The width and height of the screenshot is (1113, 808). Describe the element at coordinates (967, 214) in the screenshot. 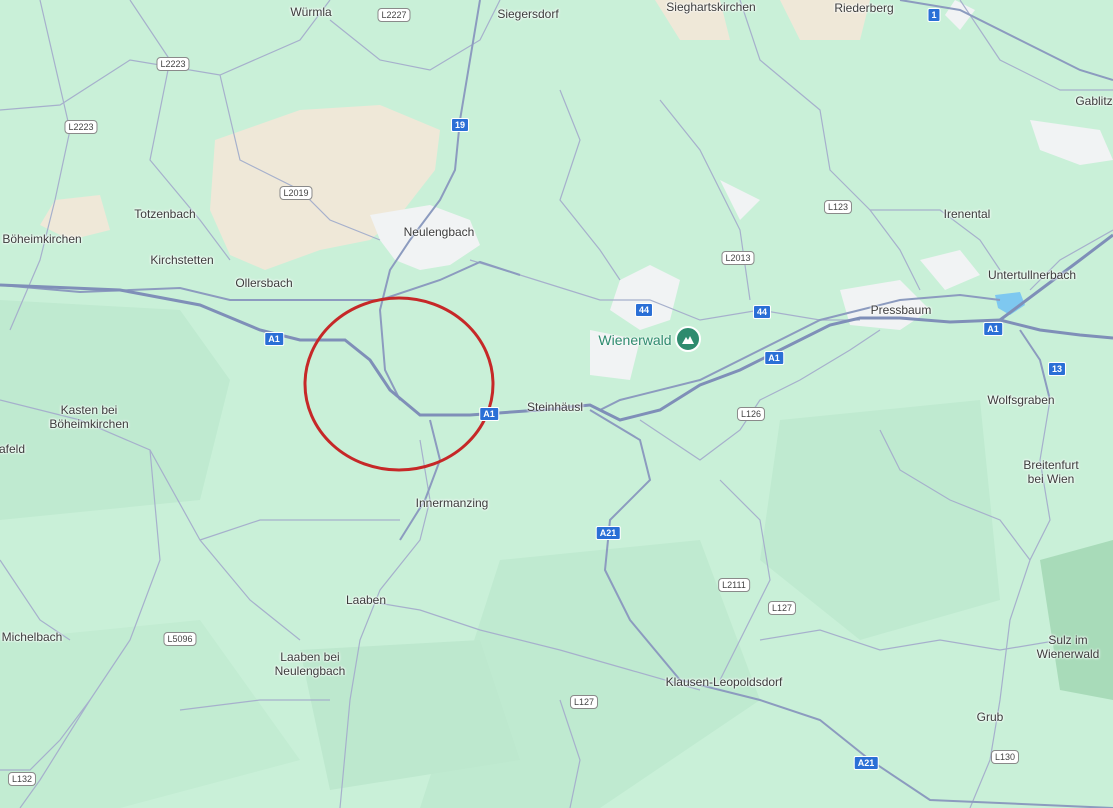

I see `place-label-irenental: Irenental` at that location.